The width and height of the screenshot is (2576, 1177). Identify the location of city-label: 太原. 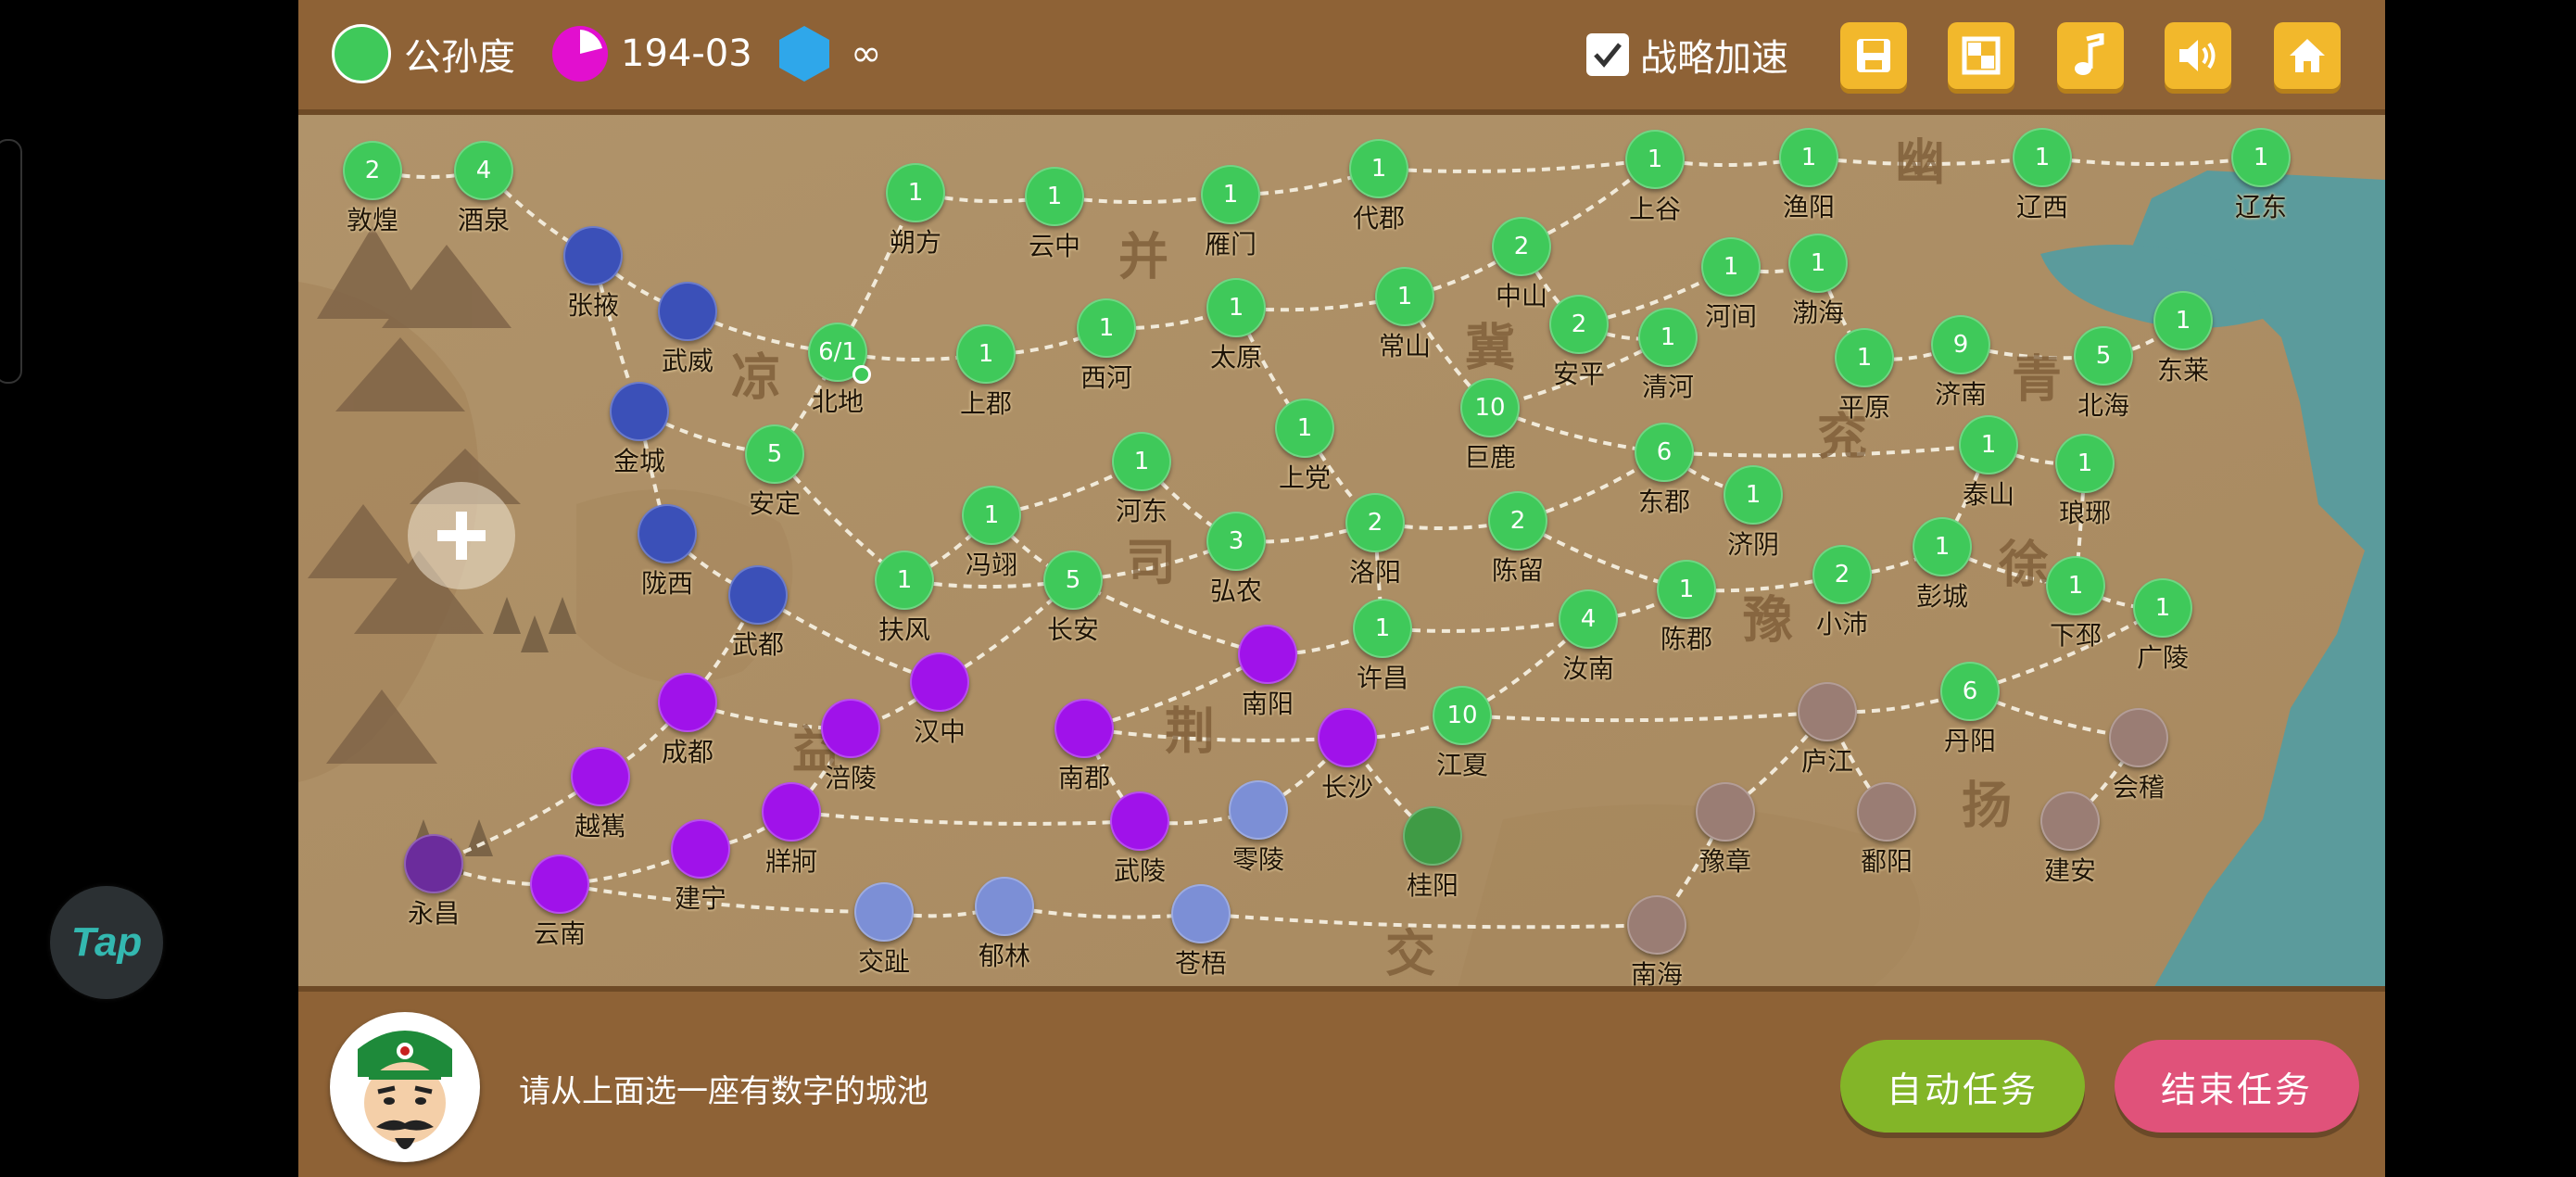
(1236, 357).